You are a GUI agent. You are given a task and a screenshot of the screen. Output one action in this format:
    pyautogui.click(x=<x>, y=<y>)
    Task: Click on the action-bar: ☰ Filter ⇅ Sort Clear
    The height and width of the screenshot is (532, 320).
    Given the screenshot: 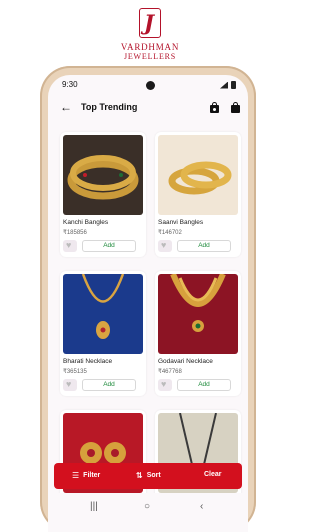 What is the action you would take?
    pyautogui.click(x=148, y=476)
    